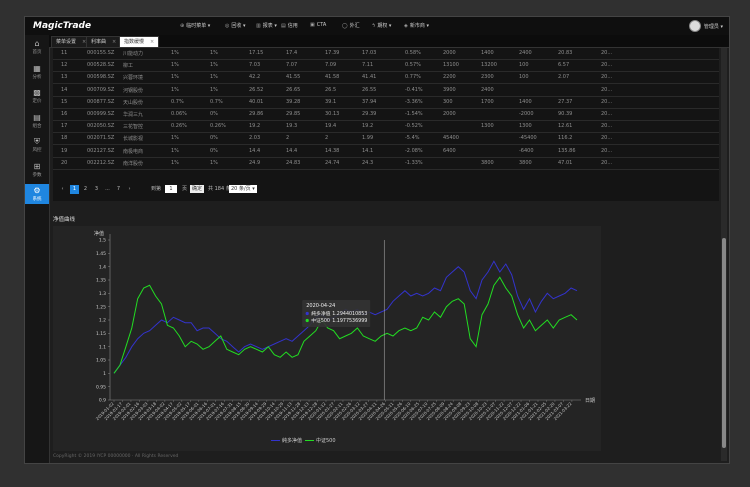 Image resolution: width=750 pixels, height=487 pixels. What do you see at coordinates (37, 121) in the screenshot?
I see `sidebar-item-3: ▤ 组合` at bounding box center [37, 121].